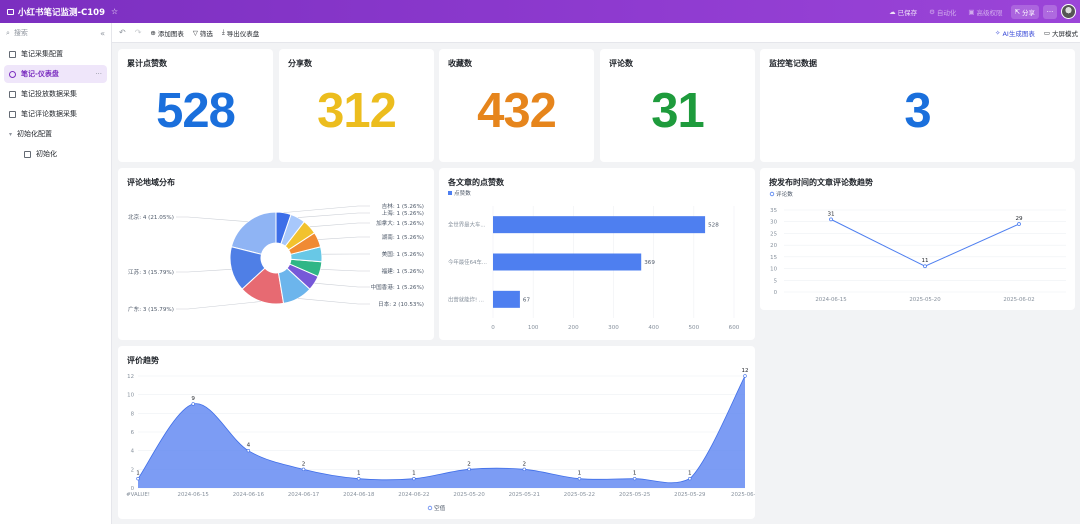 The height and width of the screenshot is (524, 1080). I want to click on chevron-down-icon: ▾, so click(10, 134).